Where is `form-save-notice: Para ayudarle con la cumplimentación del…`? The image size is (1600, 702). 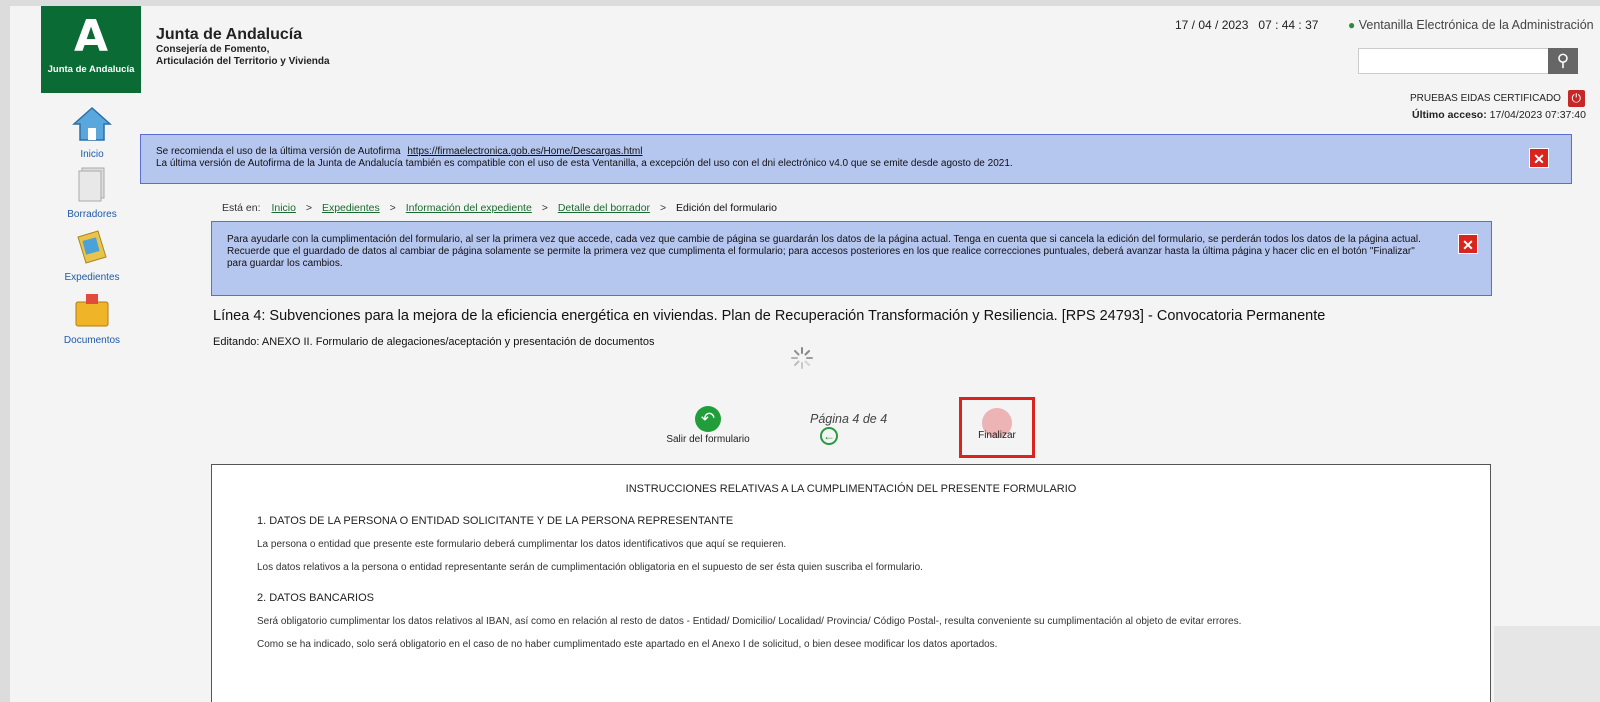
form-save-notice: Para ayudarle con la cumplimentación del… is located at coordinates (851, 258).